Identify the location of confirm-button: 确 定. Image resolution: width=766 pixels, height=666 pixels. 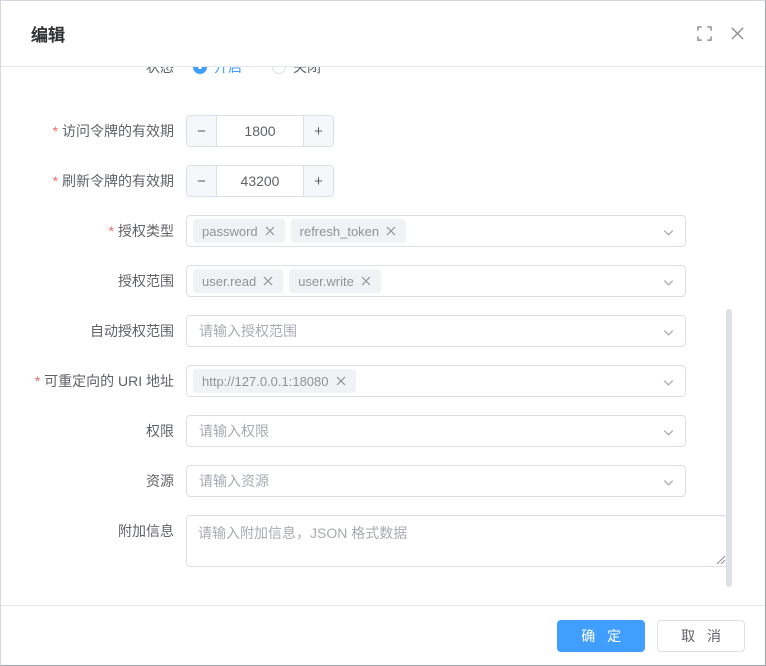
(601, 635).